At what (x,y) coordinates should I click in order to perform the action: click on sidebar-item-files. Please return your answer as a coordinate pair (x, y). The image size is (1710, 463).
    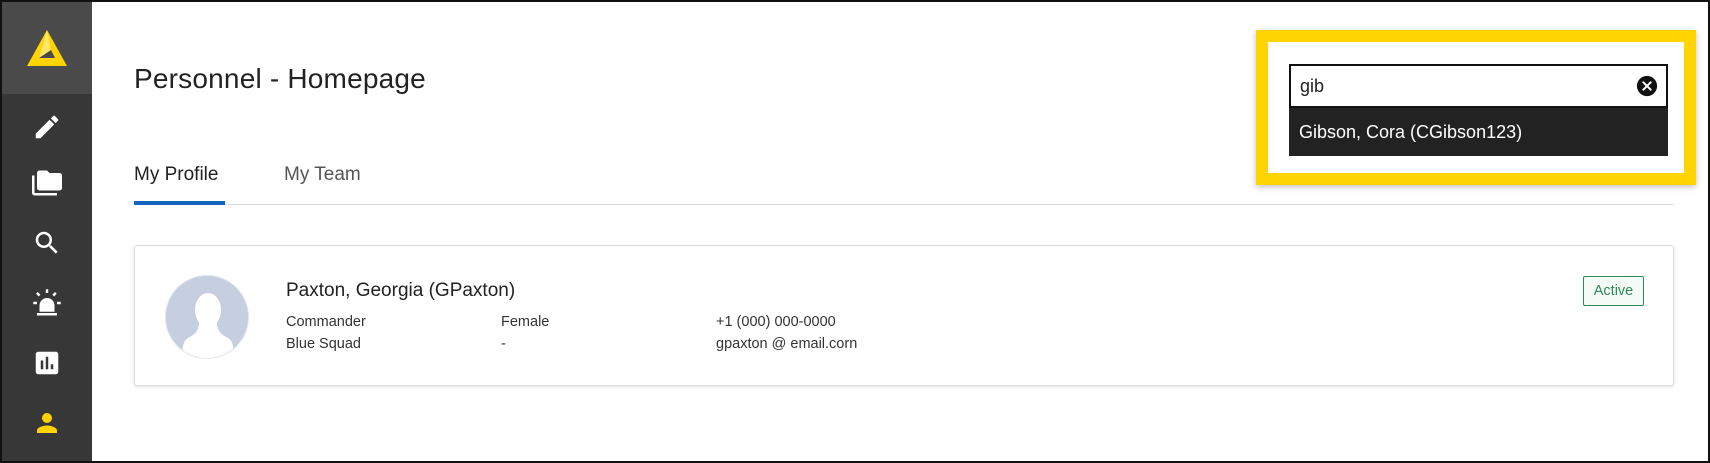
    Looking at the image, I should click on (47, 183).